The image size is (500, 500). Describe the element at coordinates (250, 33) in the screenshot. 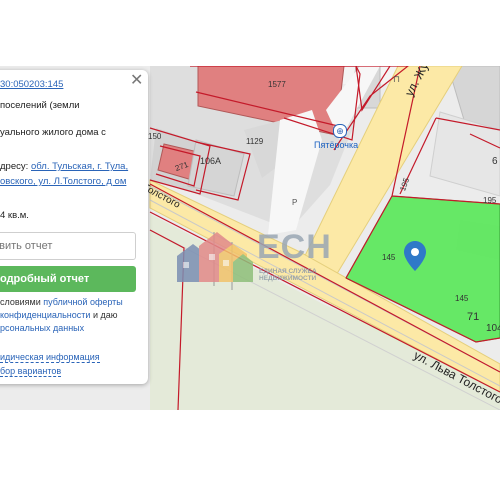

I see `top-blank-area` at that location.